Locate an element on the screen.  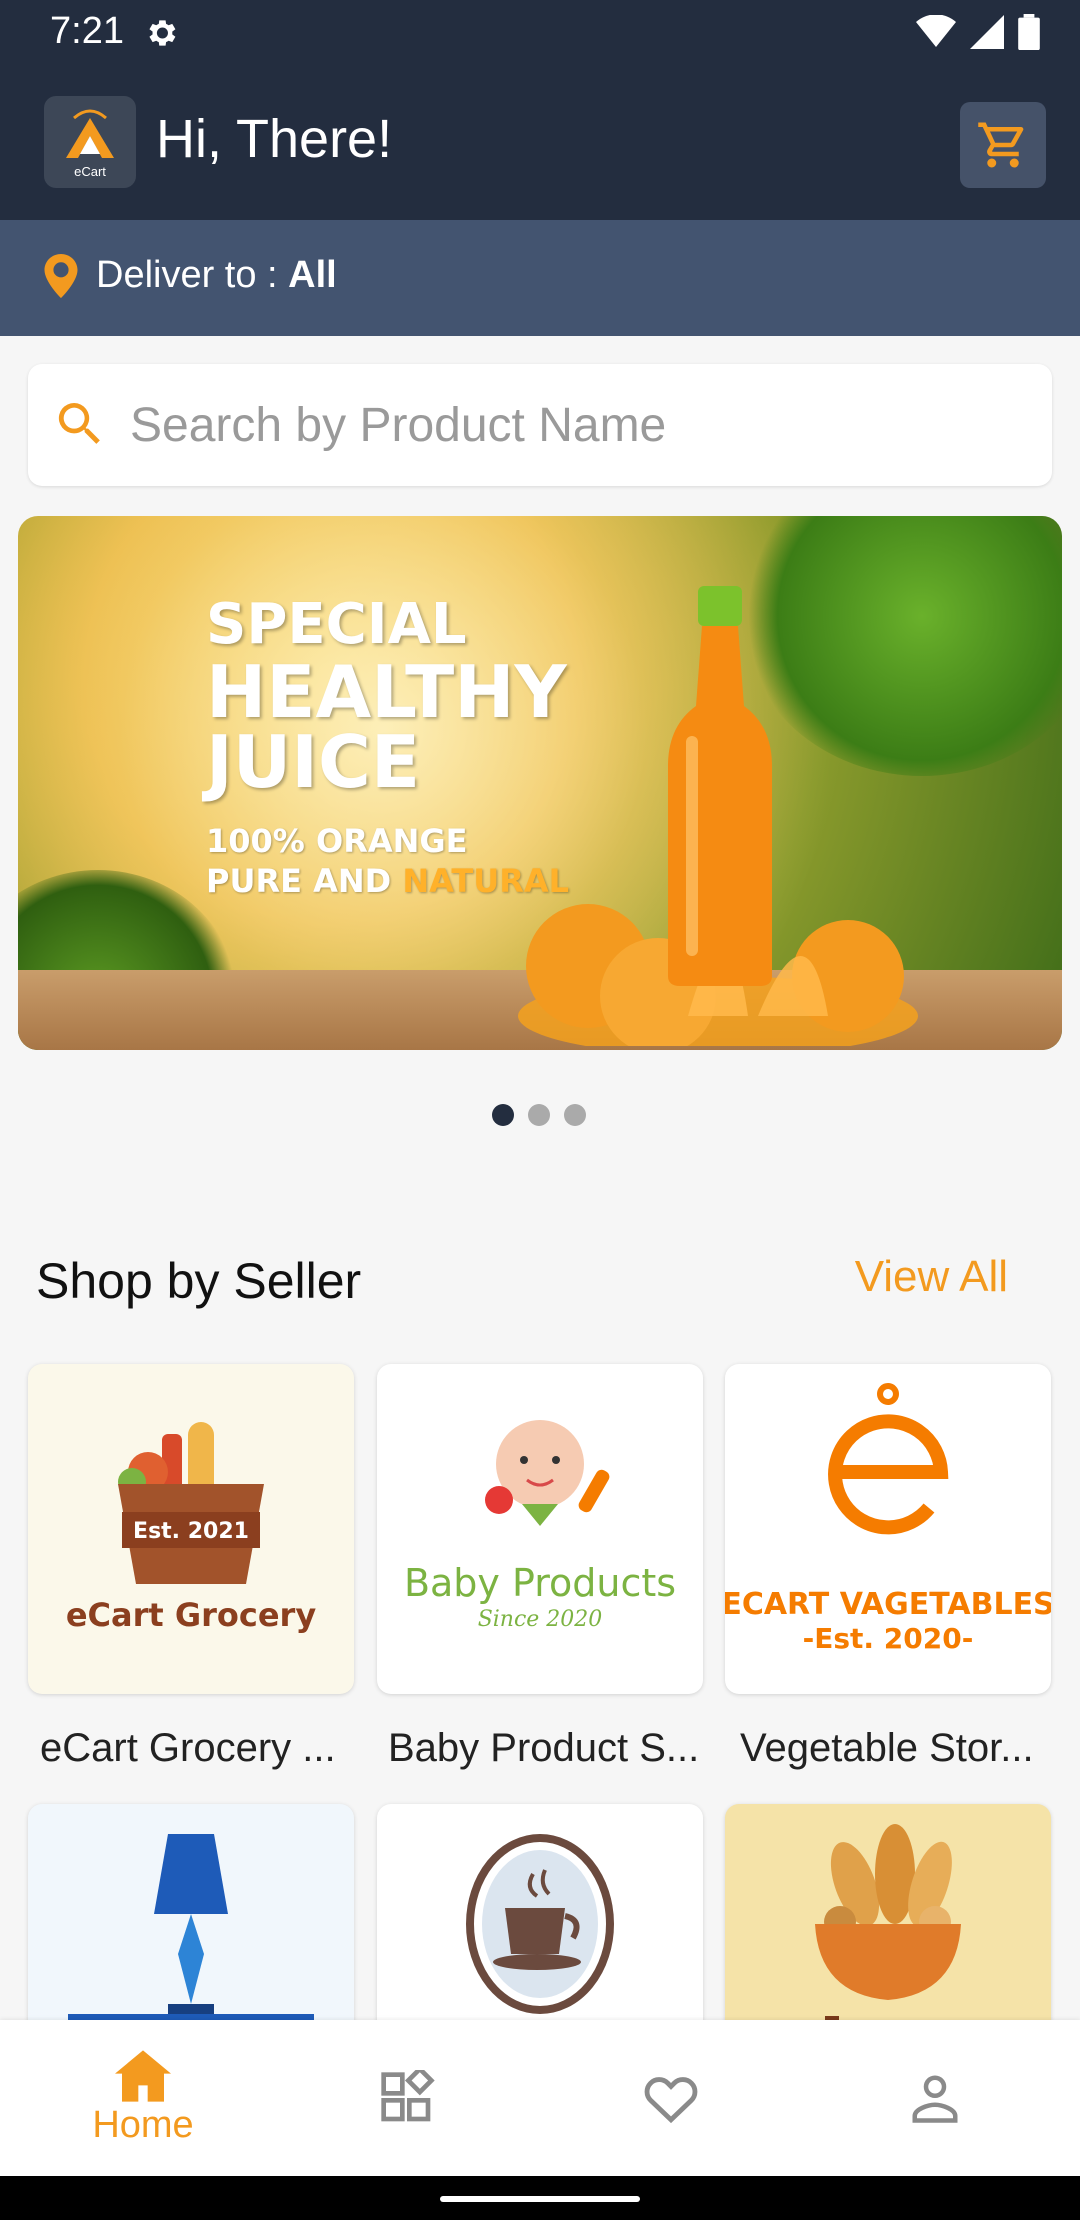
svg-text: eCart Grocery is located at coordinates (191, 1615).